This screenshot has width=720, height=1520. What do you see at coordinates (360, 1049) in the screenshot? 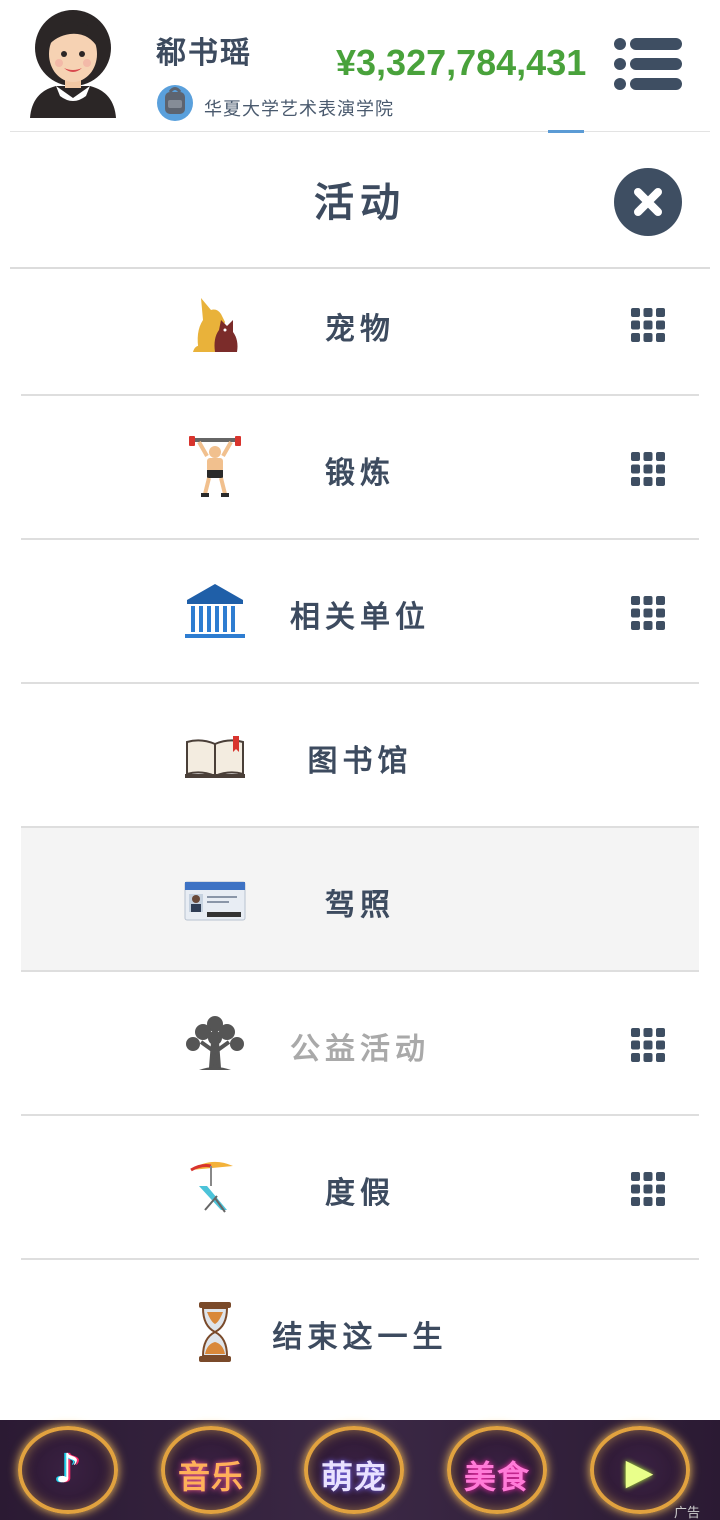
I see `list-item-label: 公益活动` at bounding box center [360, 1049].